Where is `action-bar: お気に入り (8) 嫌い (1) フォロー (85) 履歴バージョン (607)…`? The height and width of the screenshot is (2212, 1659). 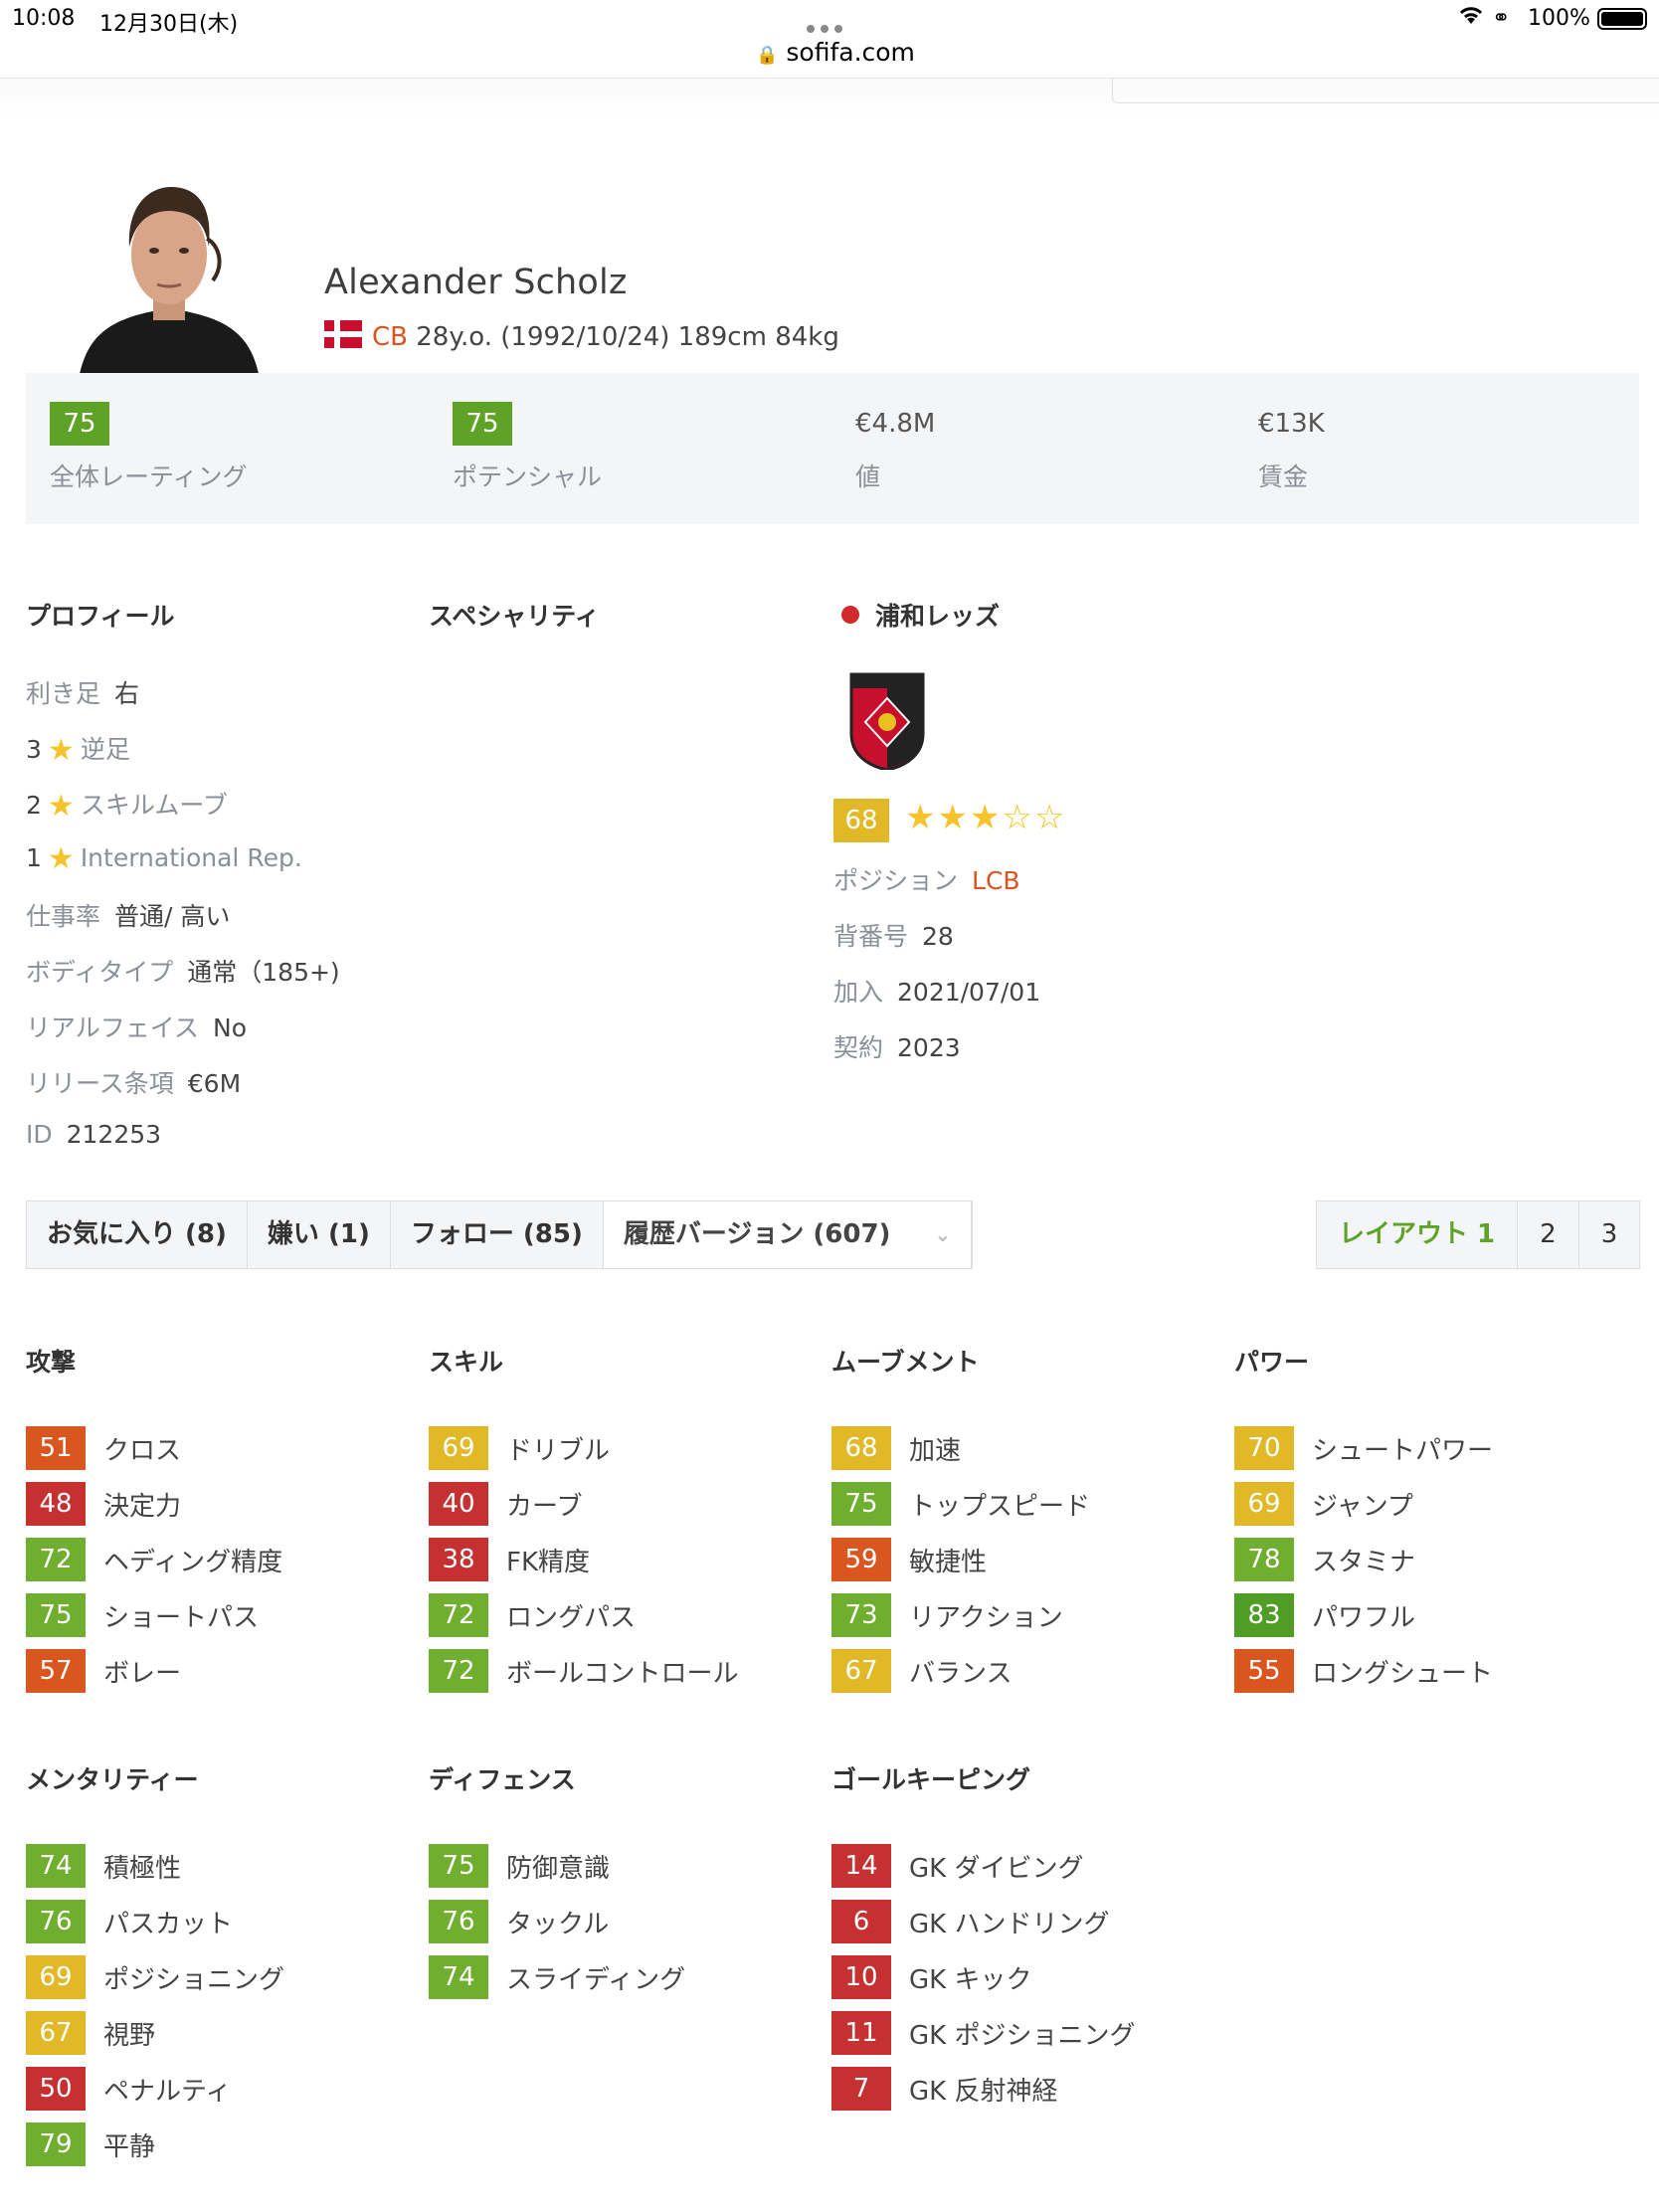 action-bar: お気に入り (8) 嫌い (1) フォロー (85) 履歴バージョン (607)… is located at coordinates (500, 1234).